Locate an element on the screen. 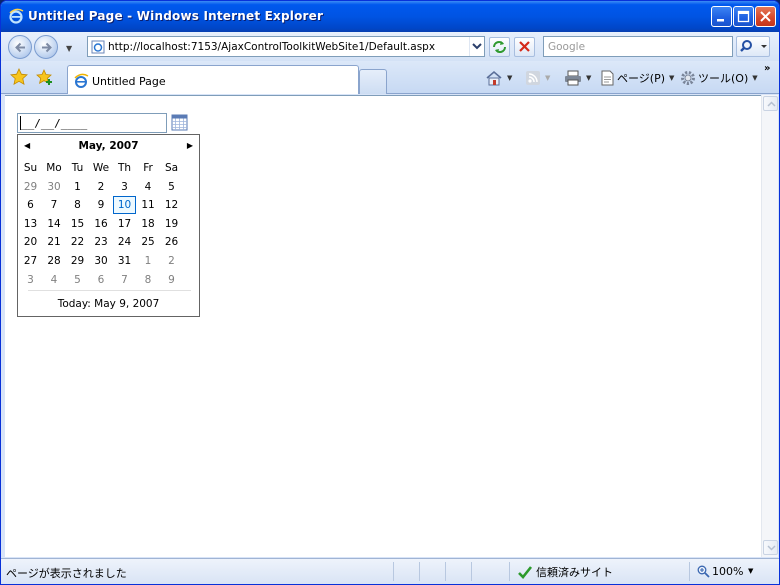 This screenshot has height=585, width=780. calendar-day: 26 is located at coordinates (171, 242).